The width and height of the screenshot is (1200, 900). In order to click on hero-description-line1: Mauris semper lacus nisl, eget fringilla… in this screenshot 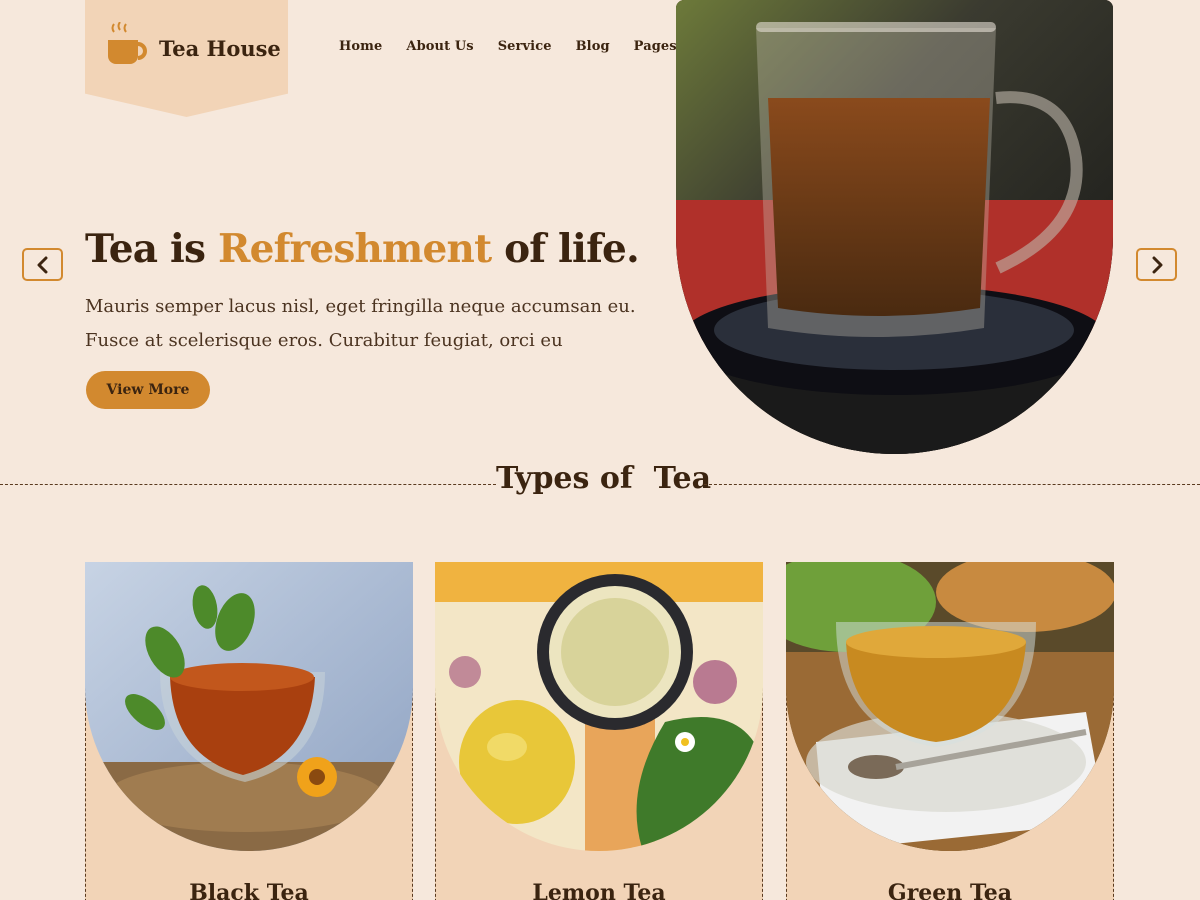, I will do `click(360, 306)`.